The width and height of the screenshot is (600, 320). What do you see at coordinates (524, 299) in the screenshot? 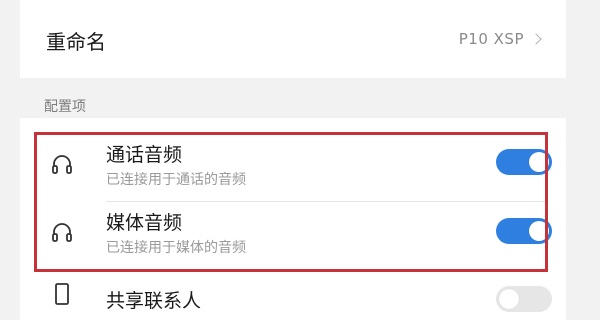
I see `share-contacts-toggle` at bounding box center [524, 299].